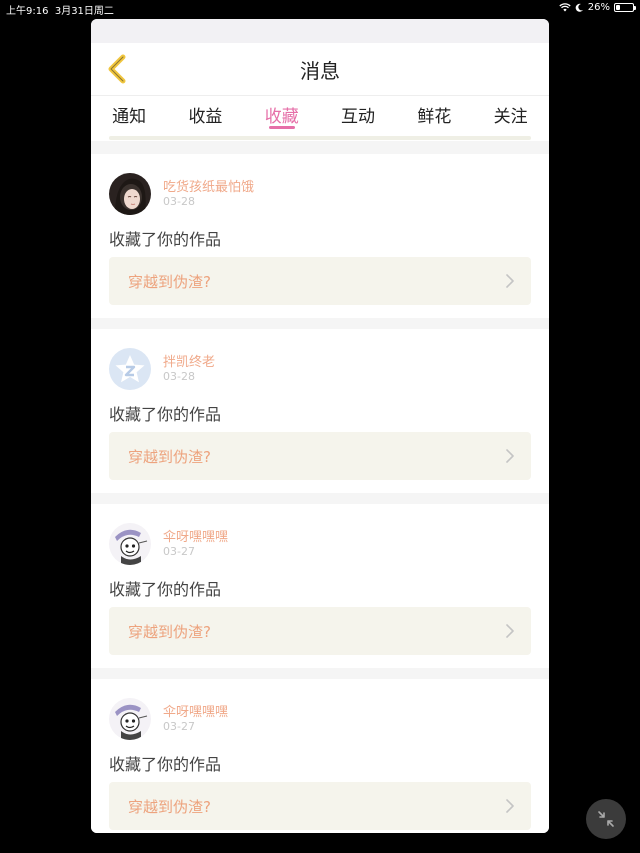  Describe the element at coordinates (208, 185) in the screenshot. I see `username-link: 吃货孩纸最怕饿` at that location.